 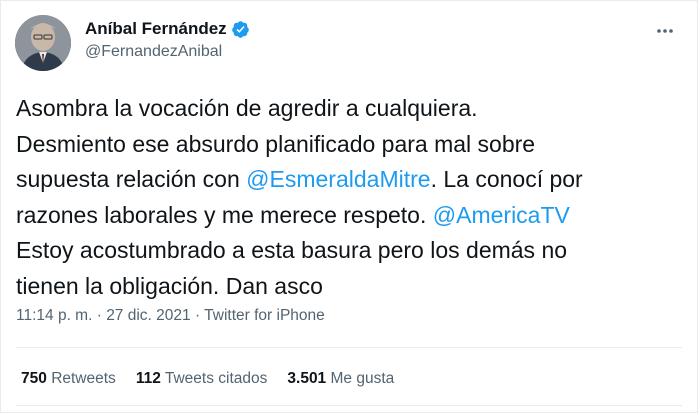 What do you see at coordinates (156, 29) in the screenshot?
I see `author-name: Aníbal Fernández` at bounding box center [156, 29].